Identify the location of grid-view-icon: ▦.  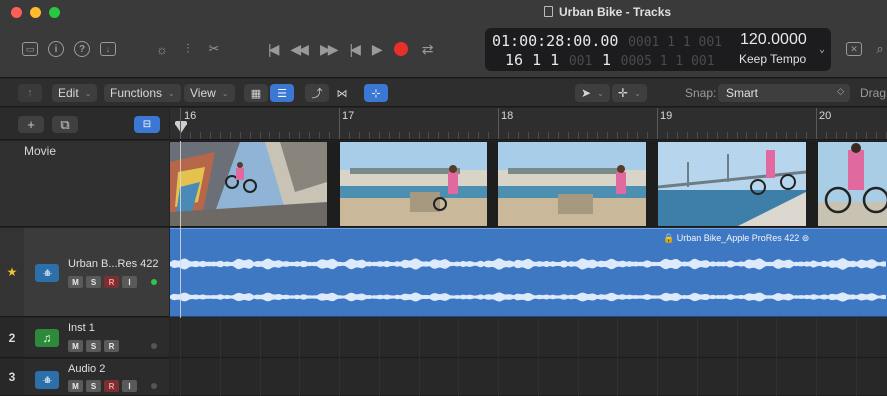
(256, 93).